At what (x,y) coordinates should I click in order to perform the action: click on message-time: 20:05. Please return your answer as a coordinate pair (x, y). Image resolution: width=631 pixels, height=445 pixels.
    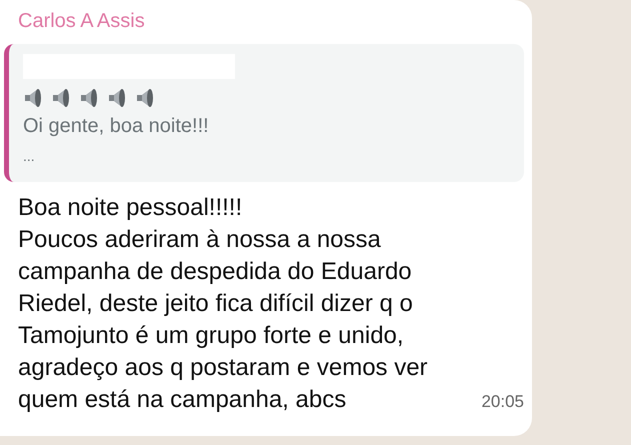
    Looking at the image, I should click on (502, 402).